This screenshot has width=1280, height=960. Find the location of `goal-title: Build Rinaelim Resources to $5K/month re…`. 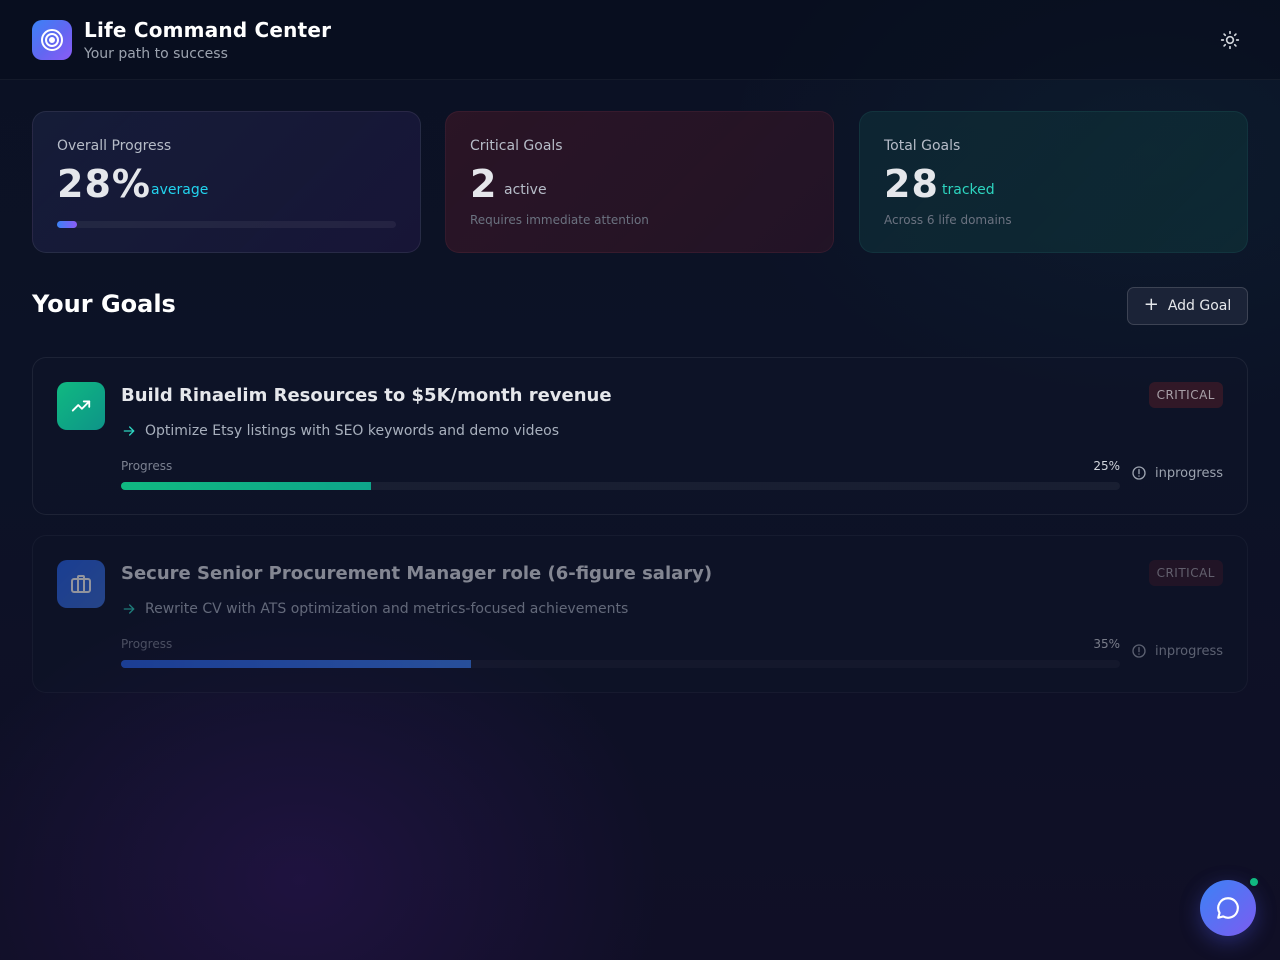

goal-title: Build Rinaelim Resources to $5K/month re… is located at coordinates (366, 395).